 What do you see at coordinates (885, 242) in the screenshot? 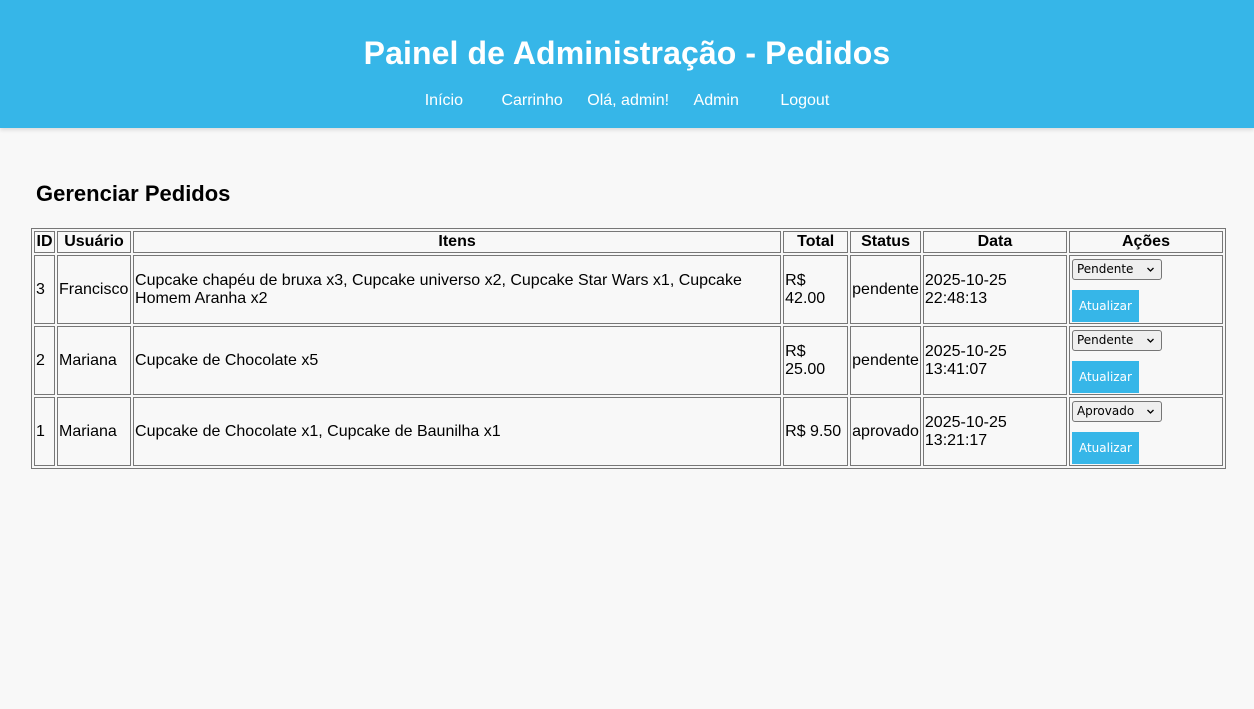
I see `column-header-status: Status` at bounding box center [885, 242].